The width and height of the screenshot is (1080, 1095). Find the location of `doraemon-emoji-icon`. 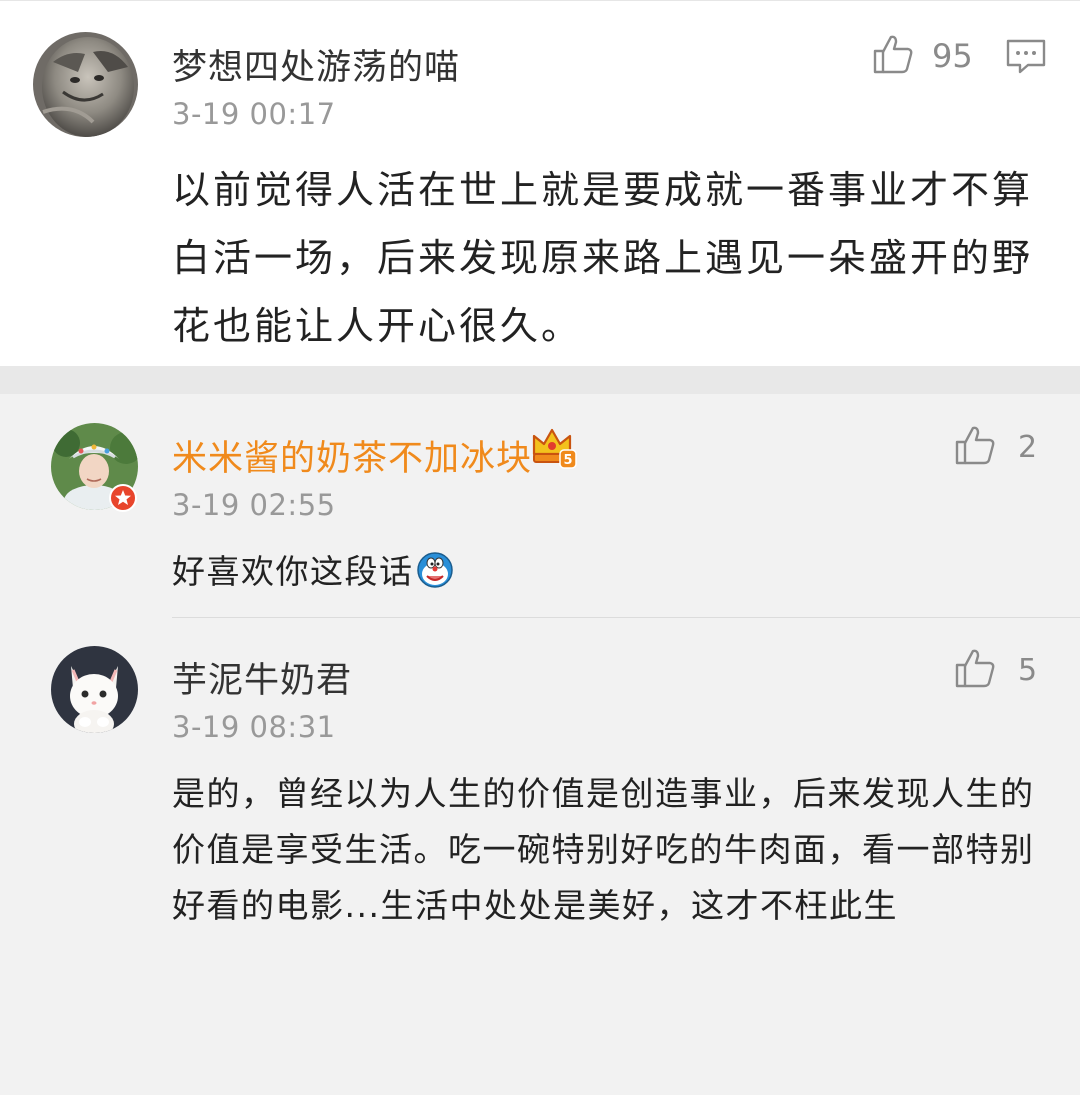

doraemon-emoji-icon is located at coordinates (435, 578).